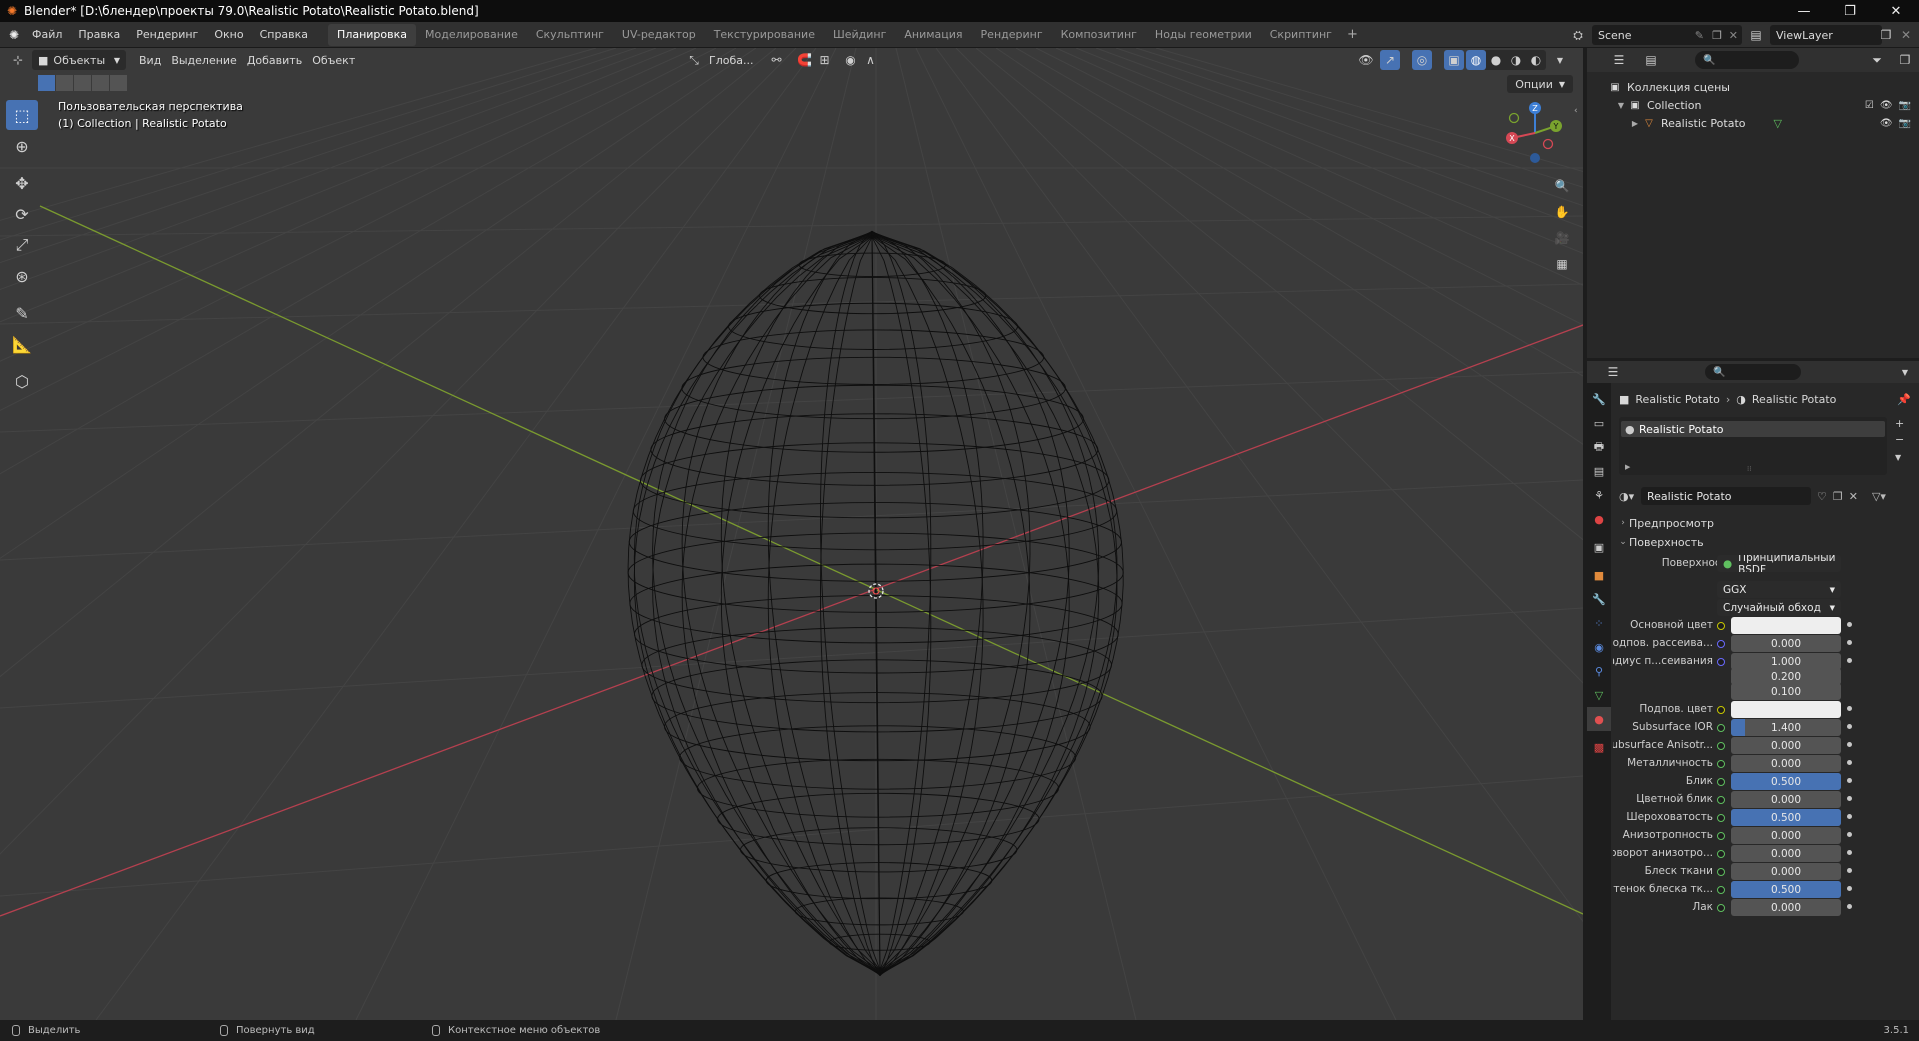 This screenshot has width=1919, height=1041. What do you see at coordinates (1753, 372) in the screenshot?
I see `properties-search-input: 🔍` at bounding box center [1753, 372].